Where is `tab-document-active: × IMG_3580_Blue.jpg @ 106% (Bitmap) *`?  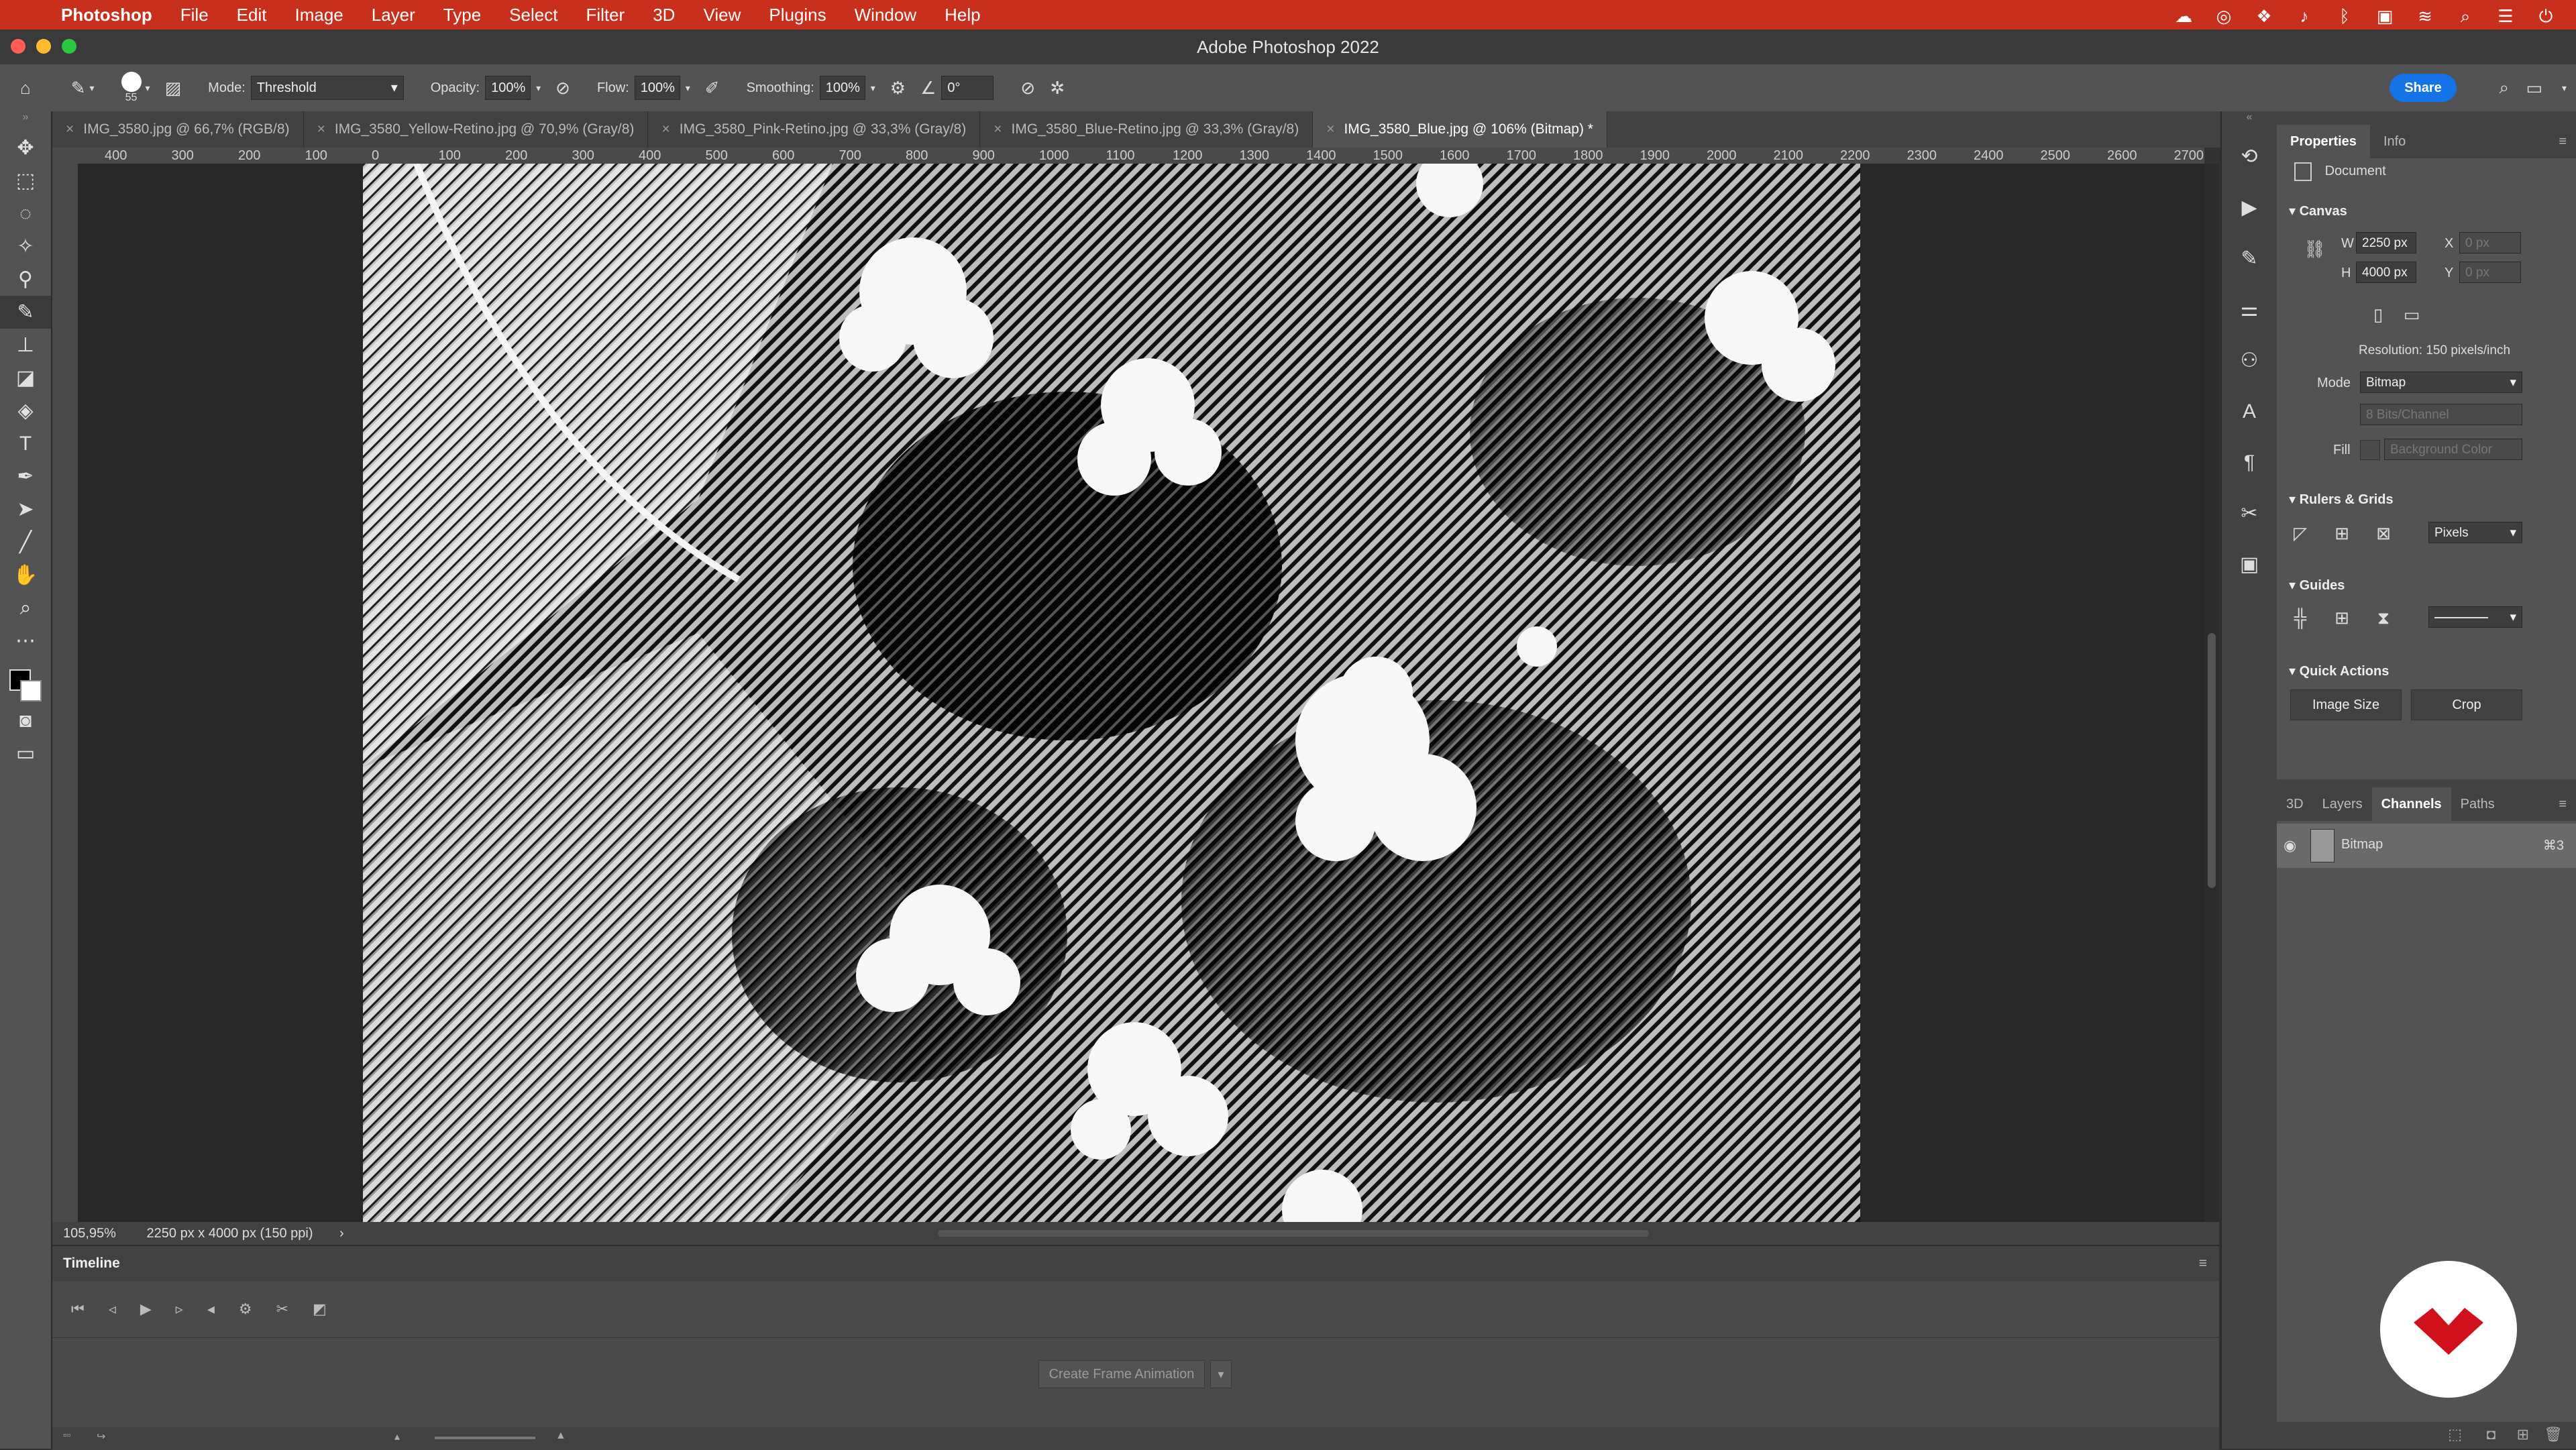 tab-document-active: × IMG_3580_Blue.jpg @ 106% (Bitmap) * is located at coordinates (1460, 129).